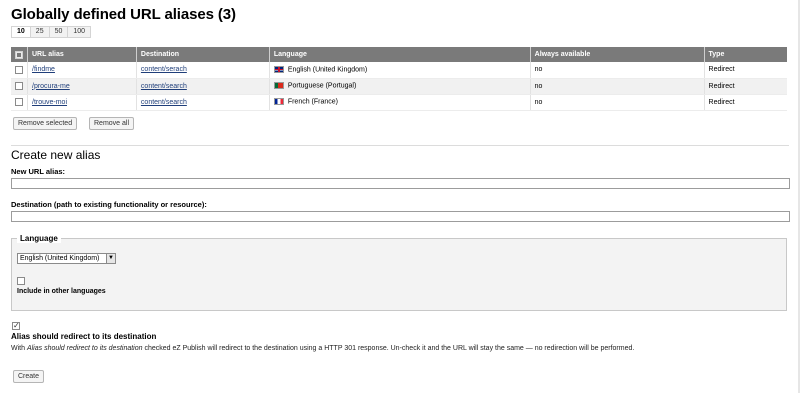 This screenshot has height=393, width=800. I want to click on language-cell: English (United Kingdom), so click(400, 70).